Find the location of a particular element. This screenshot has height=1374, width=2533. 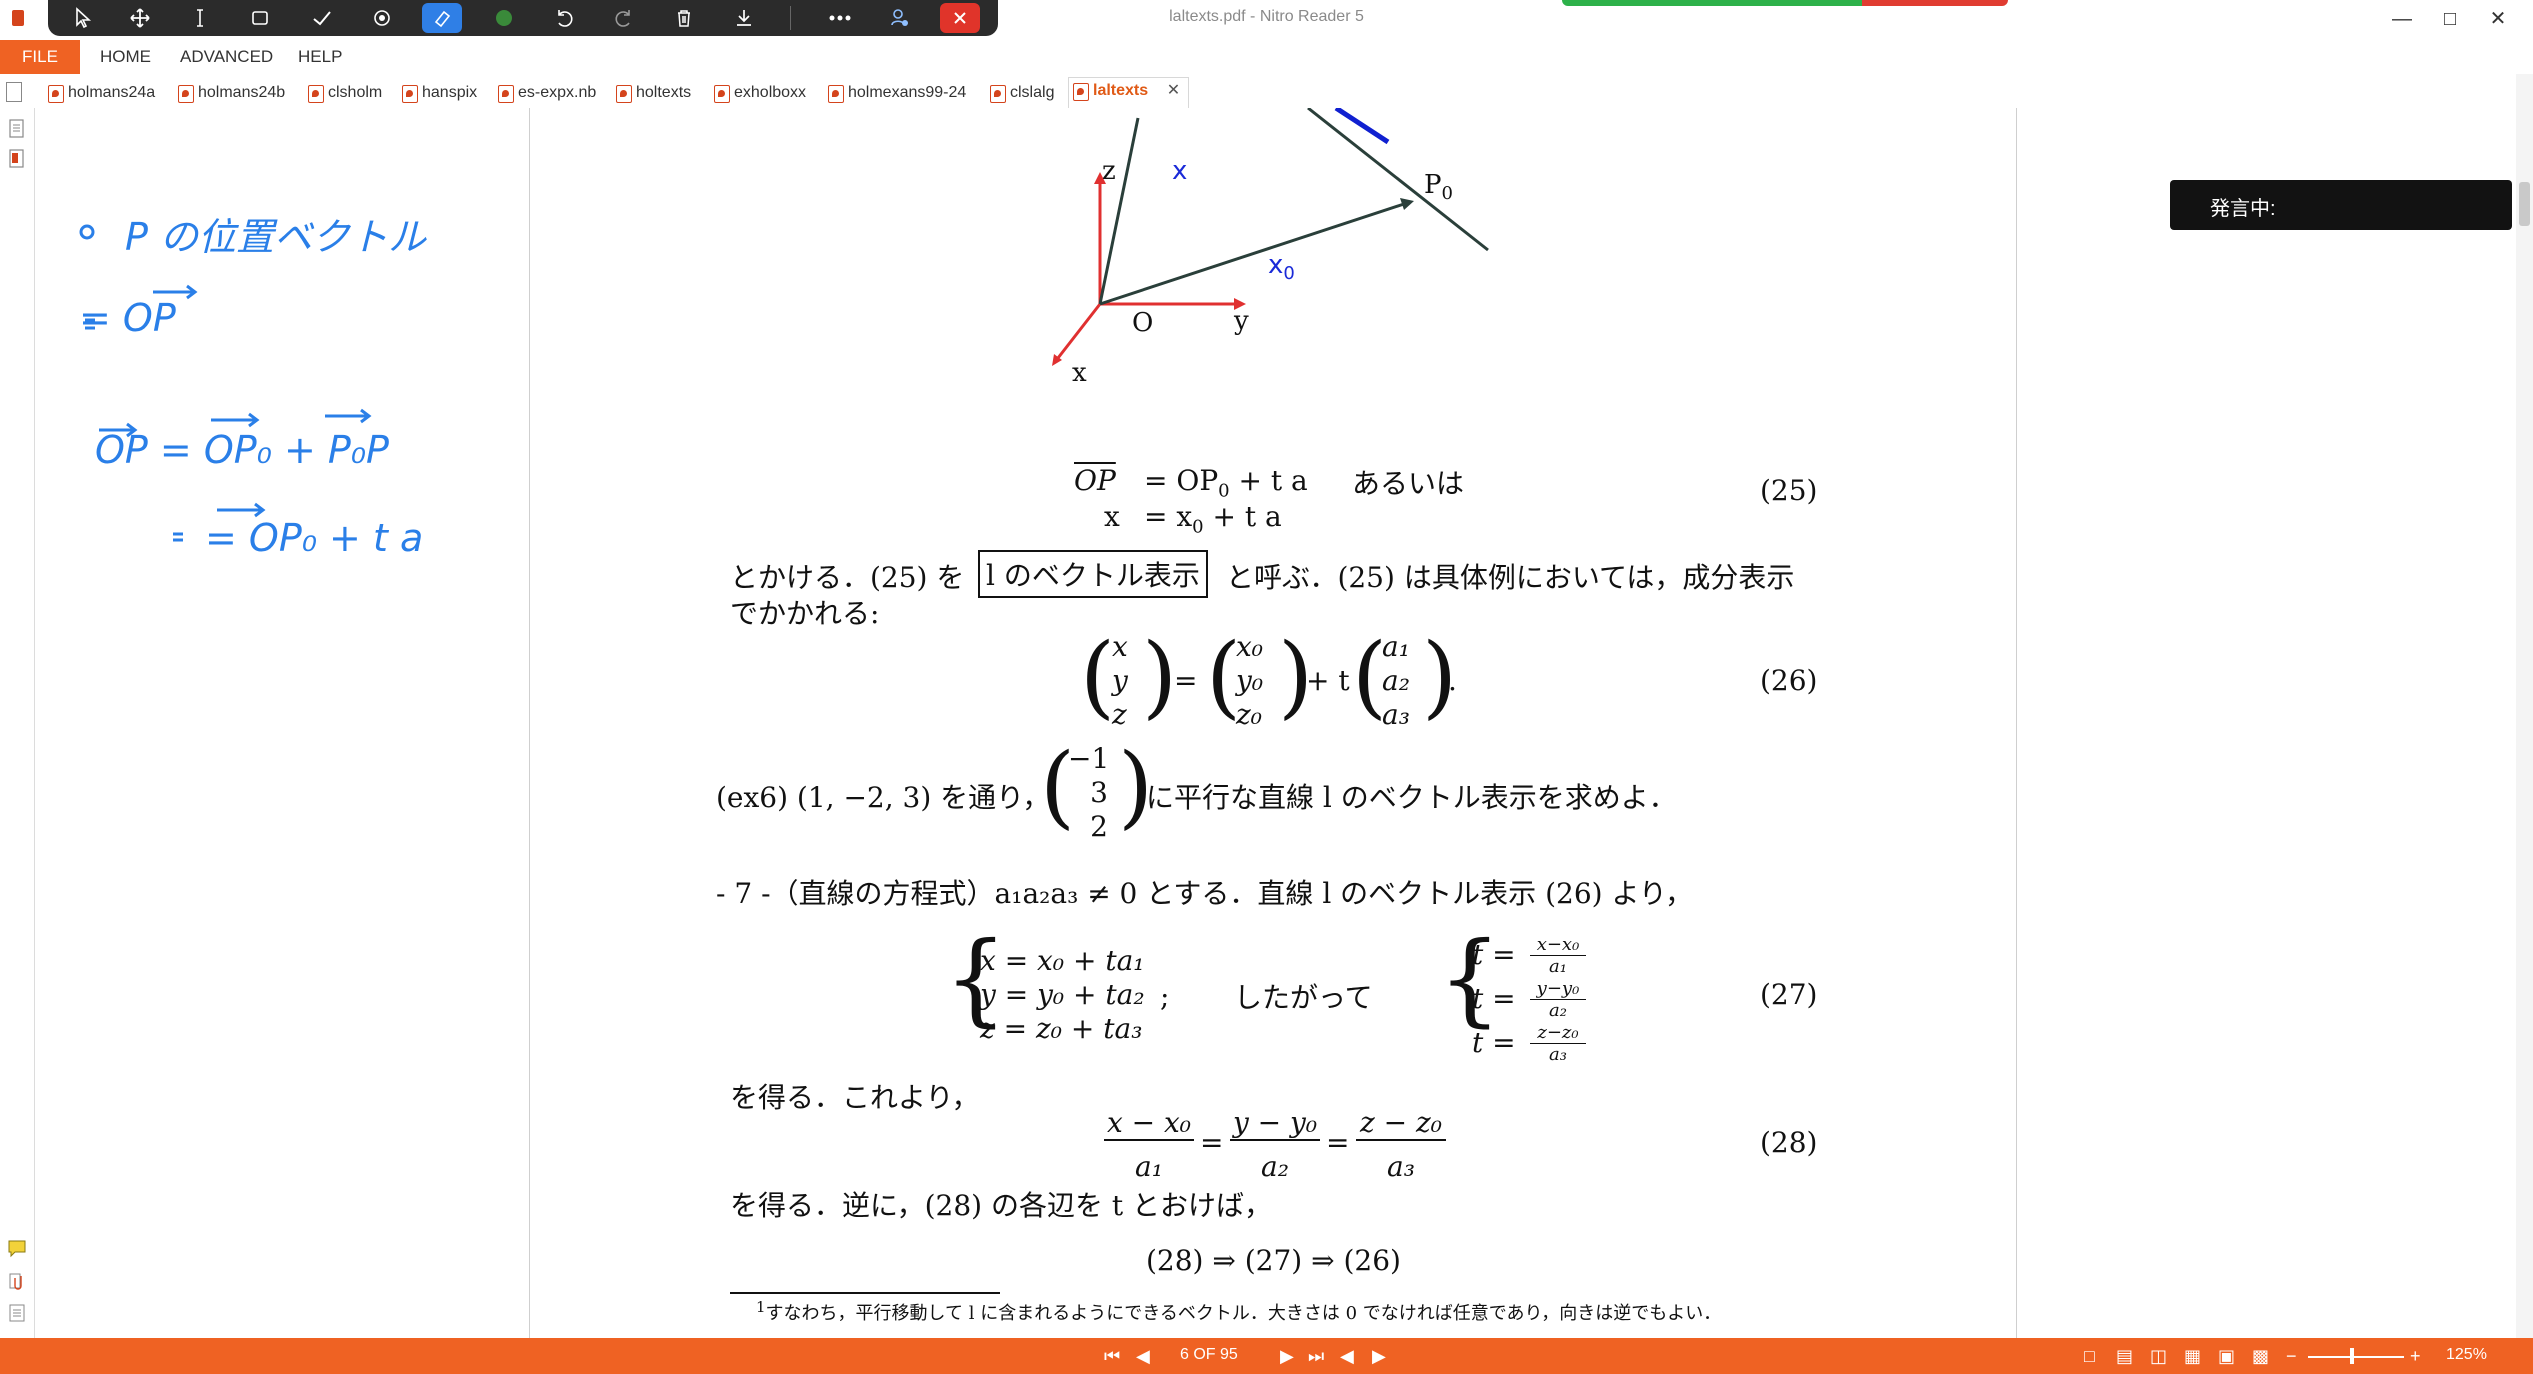

eq26-vec1-1: y is located at coordinates (1120, 680).